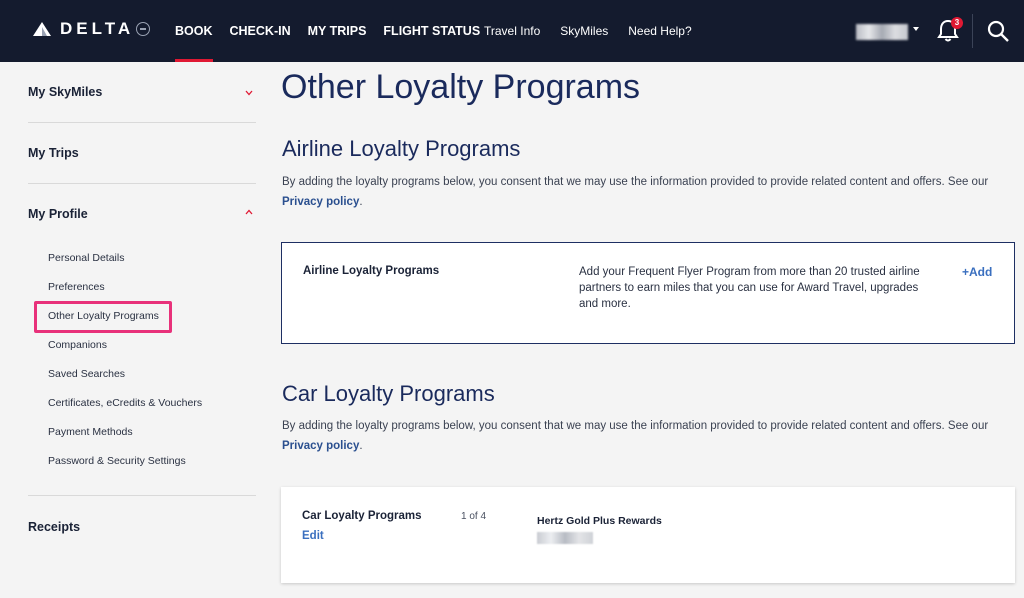 This screenshot has height=598, width=1024. I want to click on nav-skymiles: SkyMiles, so click(584, 31).